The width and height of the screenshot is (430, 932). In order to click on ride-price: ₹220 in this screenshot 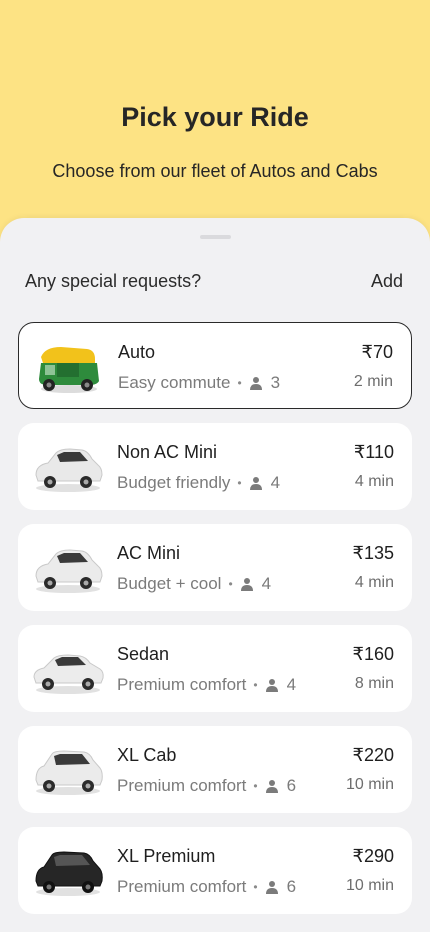, I will do `click(373, 755)`.